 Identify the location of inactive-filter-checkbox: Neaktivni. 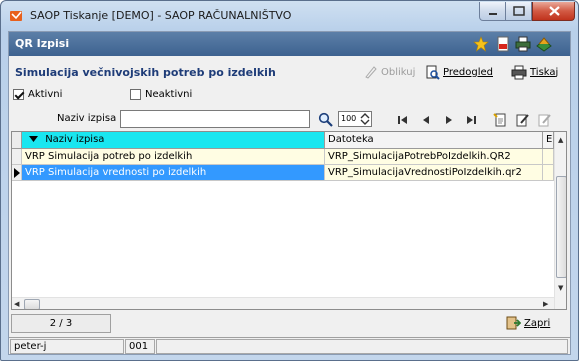
(161, 94).